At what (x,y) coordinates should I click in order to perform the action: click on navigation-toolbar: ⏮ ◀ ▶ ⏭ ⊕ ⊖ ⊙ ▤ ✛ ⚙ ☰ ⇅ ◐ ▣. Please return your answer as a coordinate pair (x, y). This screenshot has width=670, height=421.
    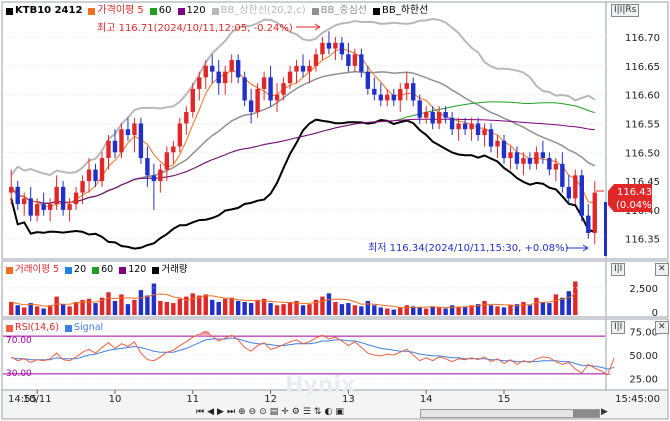
    Looking at the image, I should click on (270, 412).